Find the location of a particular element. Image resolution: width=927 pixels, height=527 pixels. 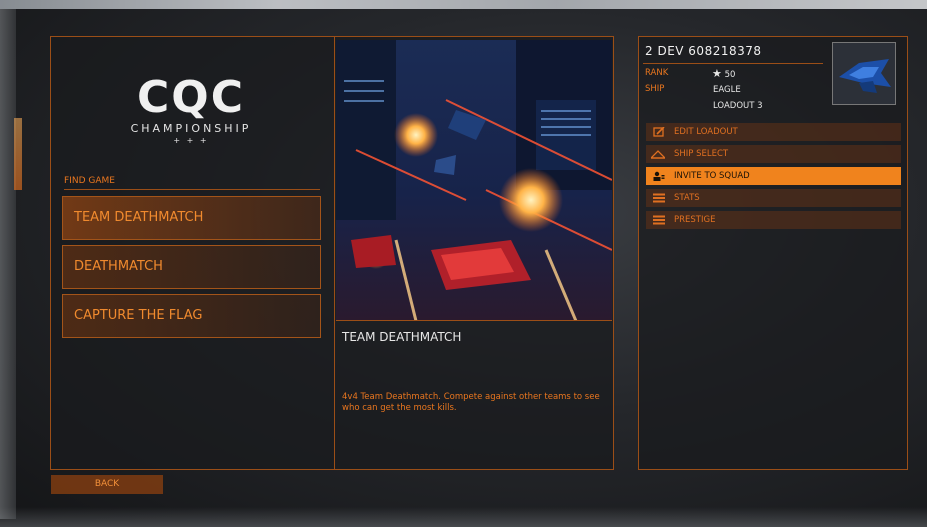

menu-label: SHIP SELECT is located at coordinates (701, 154).